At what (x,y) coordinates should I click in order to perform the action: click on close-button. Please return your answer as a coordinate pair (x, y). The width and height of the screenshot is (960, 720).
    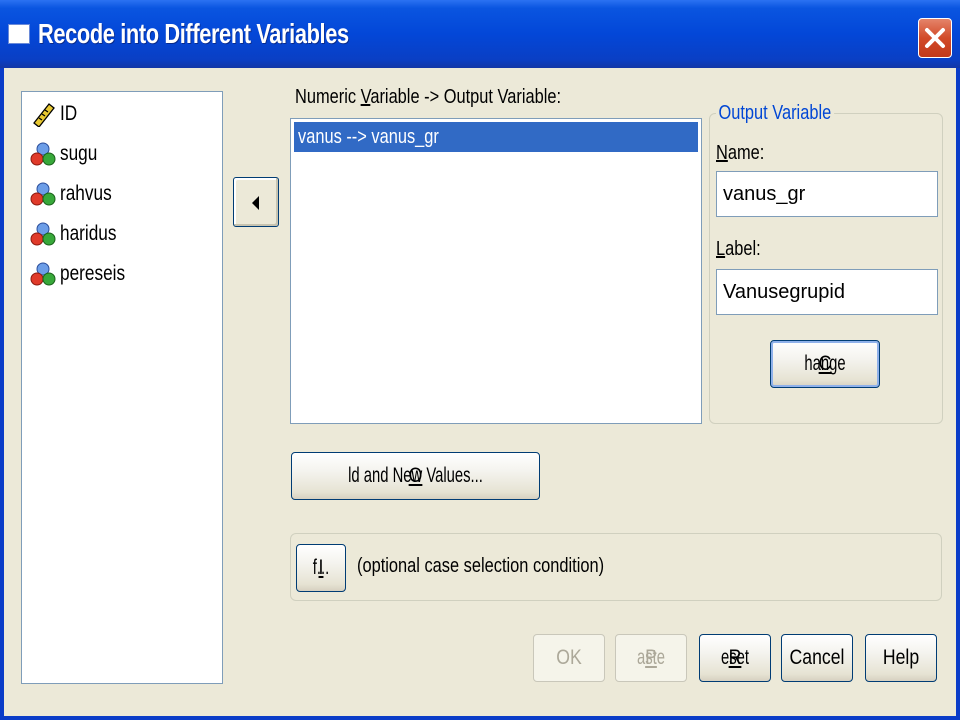
    Looking at the image, I should click on (935, 38).